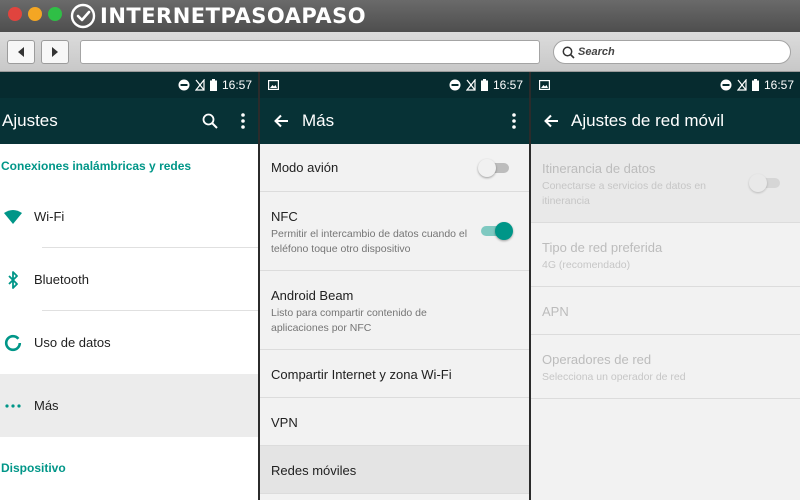 The width and height of the screenshot is (800, 500). Describe the element at coordinates (49, 216) in the screenshot. I see `settings-item-label: Wi-Fi` at that location.